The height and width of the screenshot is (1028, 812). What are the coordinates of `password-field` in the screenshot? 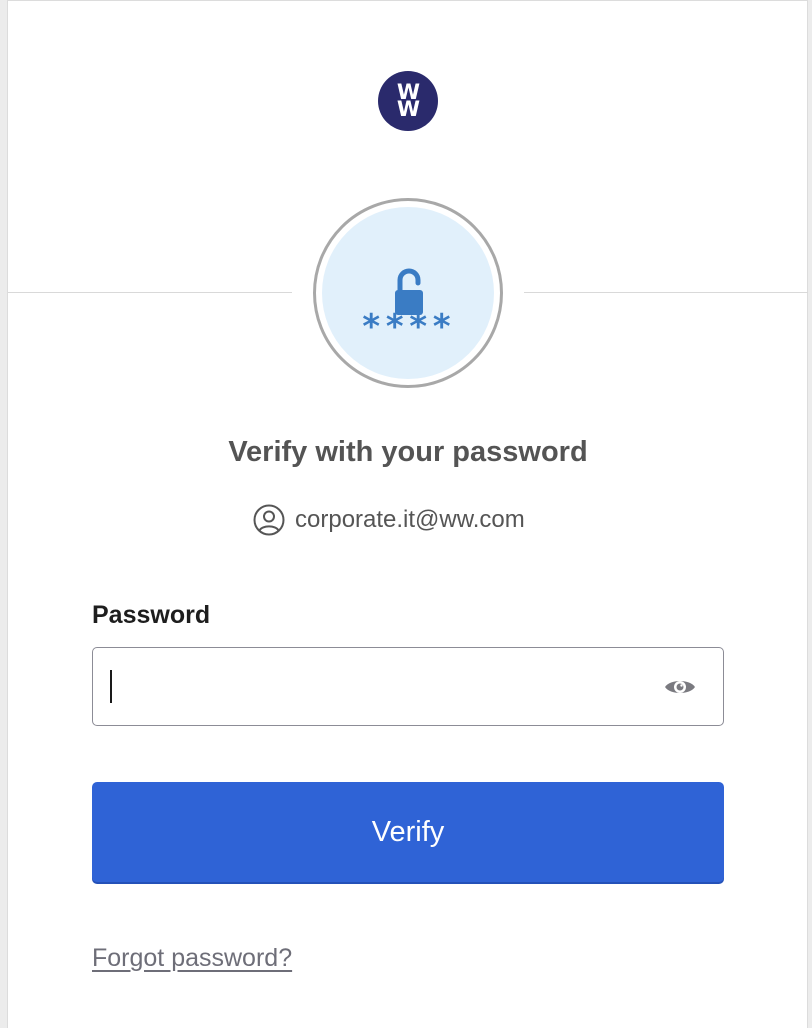 It's located at (408, 686).